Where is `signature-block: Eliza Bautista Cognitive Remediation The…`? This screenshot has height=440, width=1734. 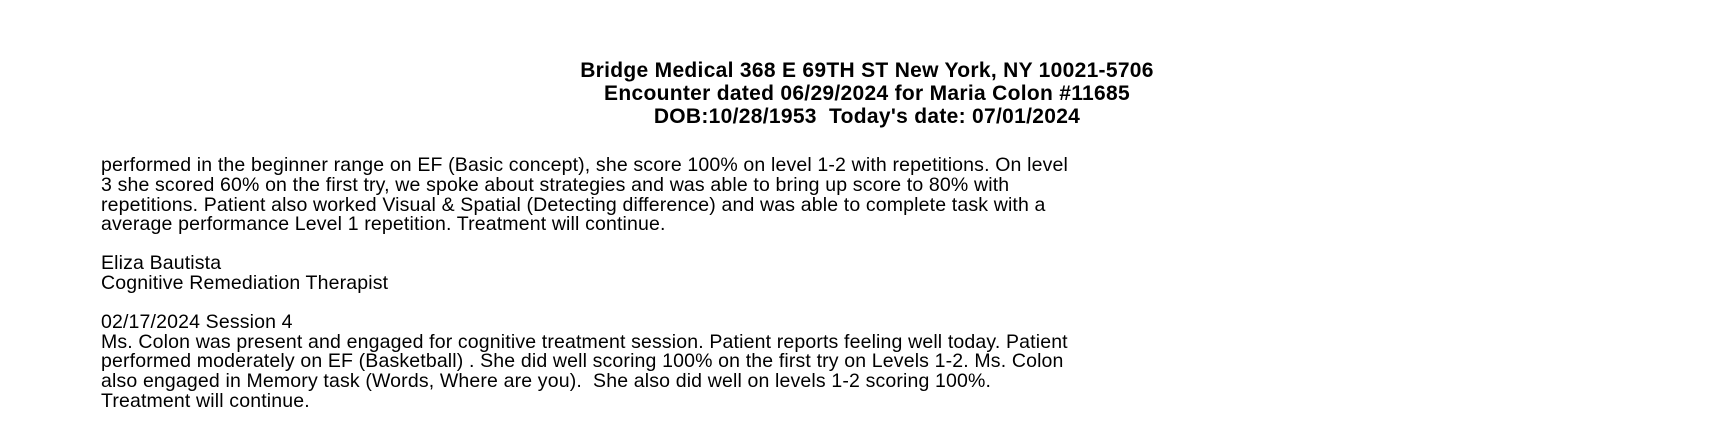 signature-block: Eliza Bautista Cognitive Remediation The… is located at coordinates (901, 273).